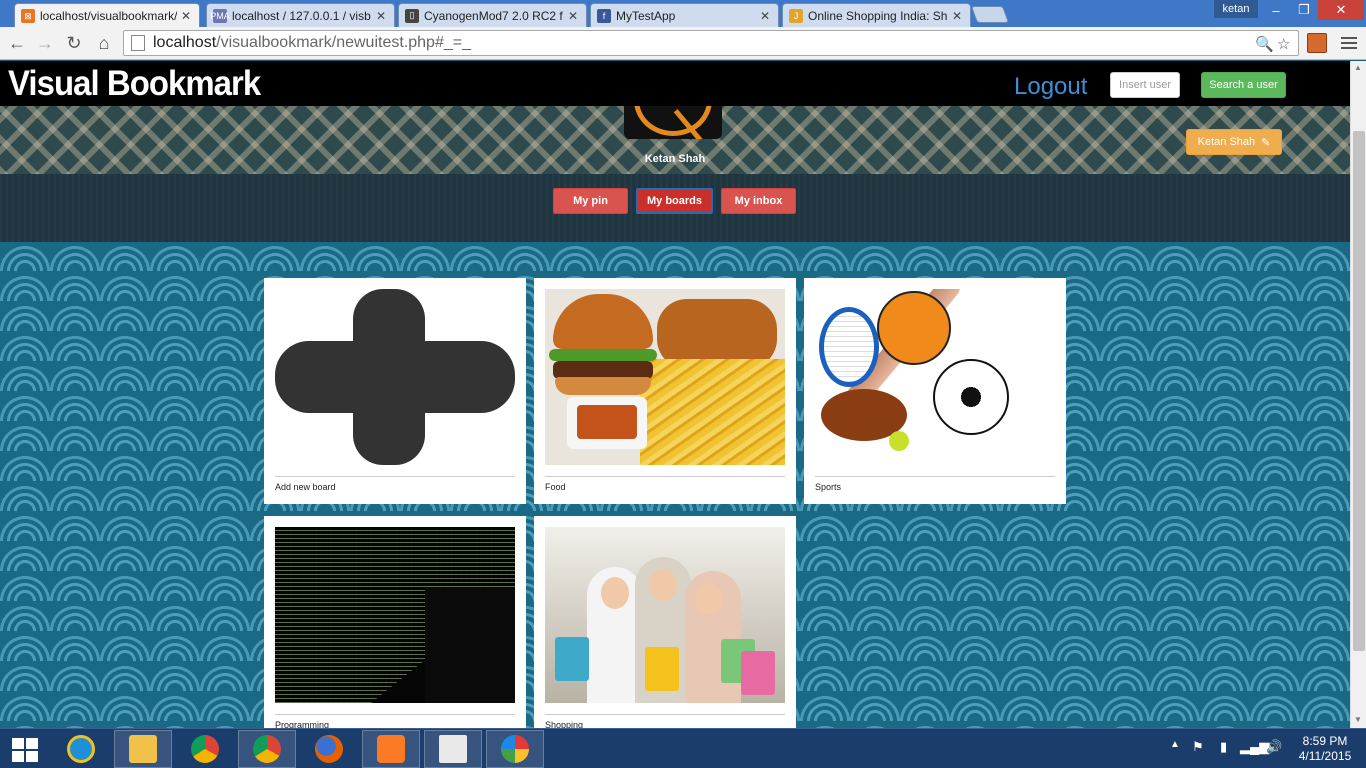 This screenshot has width=1366, height=768. I want to click on plus-icon, so click(395, 377).